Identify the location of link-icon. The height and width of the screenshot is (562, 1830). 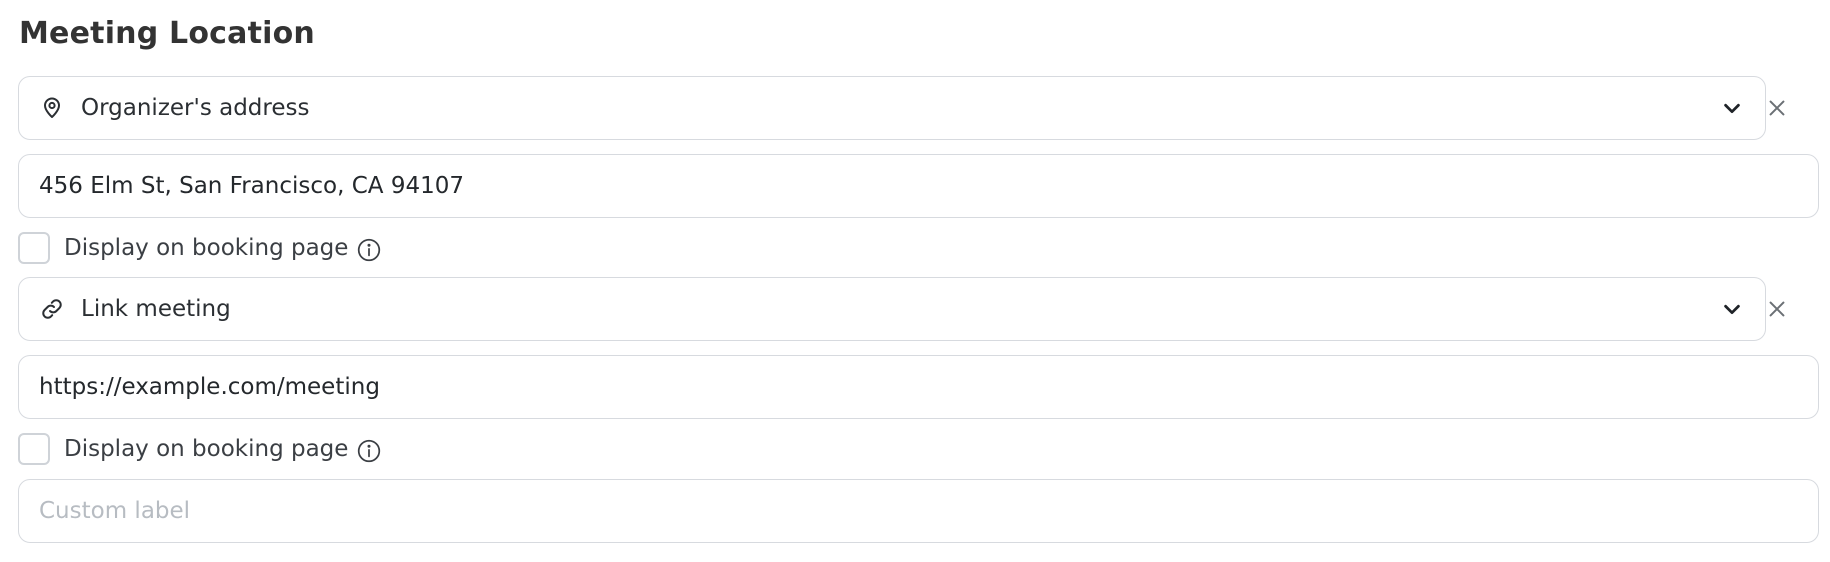
(52, 309).